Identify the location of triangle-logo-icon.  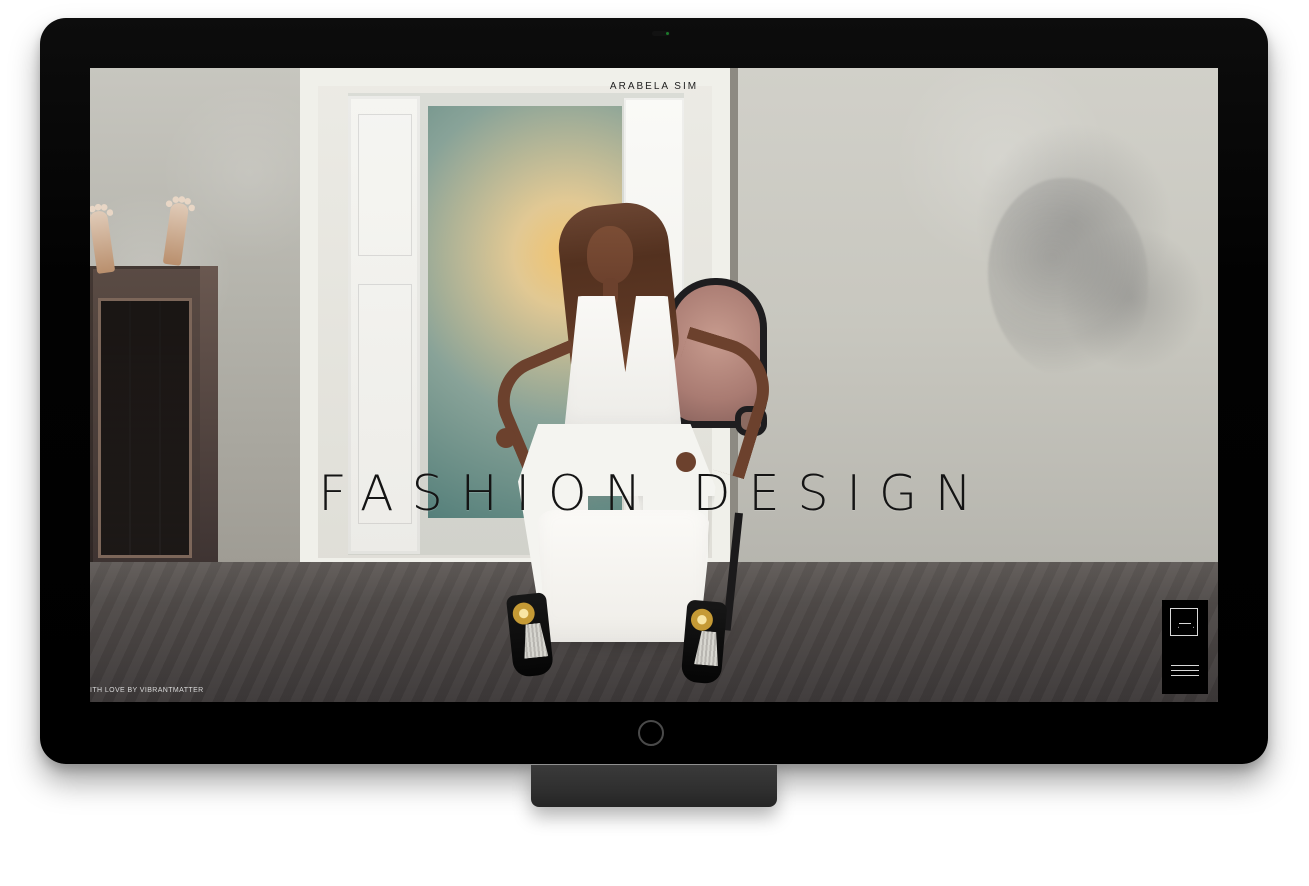
(1184, 622).